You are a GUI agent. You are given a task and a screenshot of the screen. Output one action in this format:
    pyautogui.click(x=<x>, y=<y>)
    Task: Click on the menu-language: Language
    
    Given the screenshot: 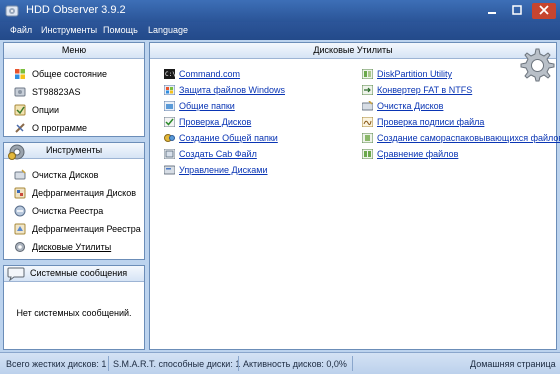 What is the action you would take?
    pyautogui.click(x=168, y=30)
    